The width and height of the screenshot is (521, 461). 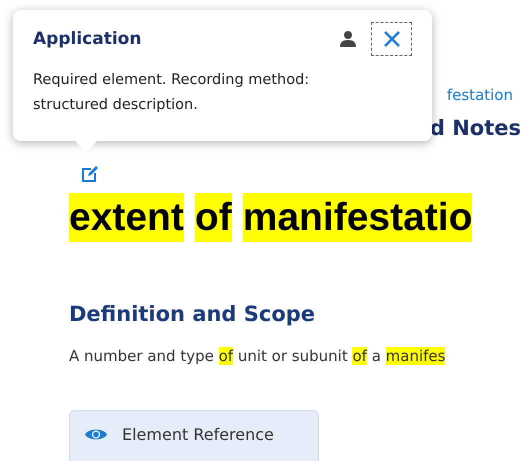 I want to click on title-word: of, so click(x=213, y=217).